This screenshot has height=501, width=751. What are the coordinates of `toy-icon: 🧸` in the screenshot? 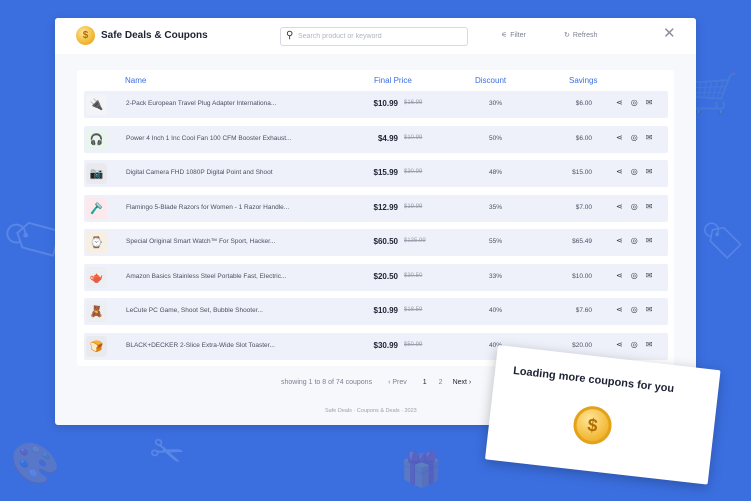 It's located at (96, 311).